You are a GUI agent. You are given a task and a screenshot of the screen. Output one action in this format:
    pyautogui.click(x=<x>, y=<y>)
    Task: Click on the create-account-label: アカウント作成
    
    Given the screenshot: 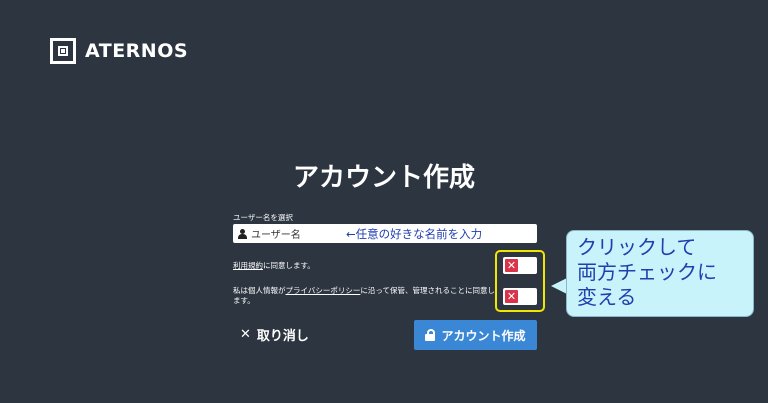 What is the action you would take?
    pyautogui.click(x=483, y=335)
    